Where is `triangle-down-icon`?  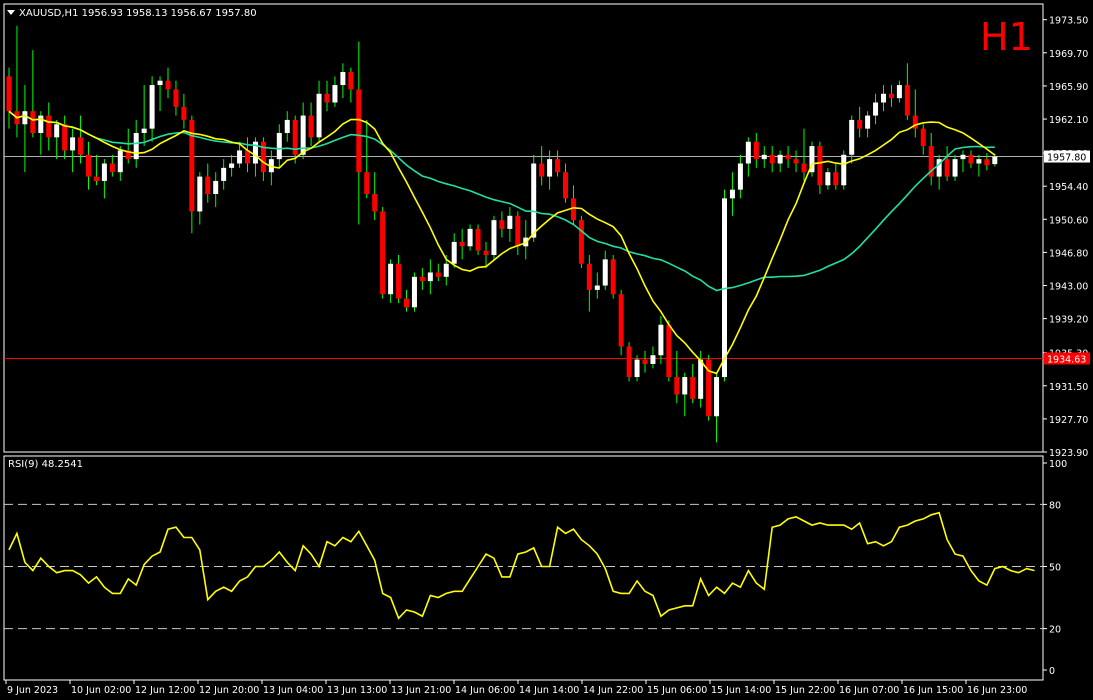 triangle-down-icon is located at coordinates (11, 12).